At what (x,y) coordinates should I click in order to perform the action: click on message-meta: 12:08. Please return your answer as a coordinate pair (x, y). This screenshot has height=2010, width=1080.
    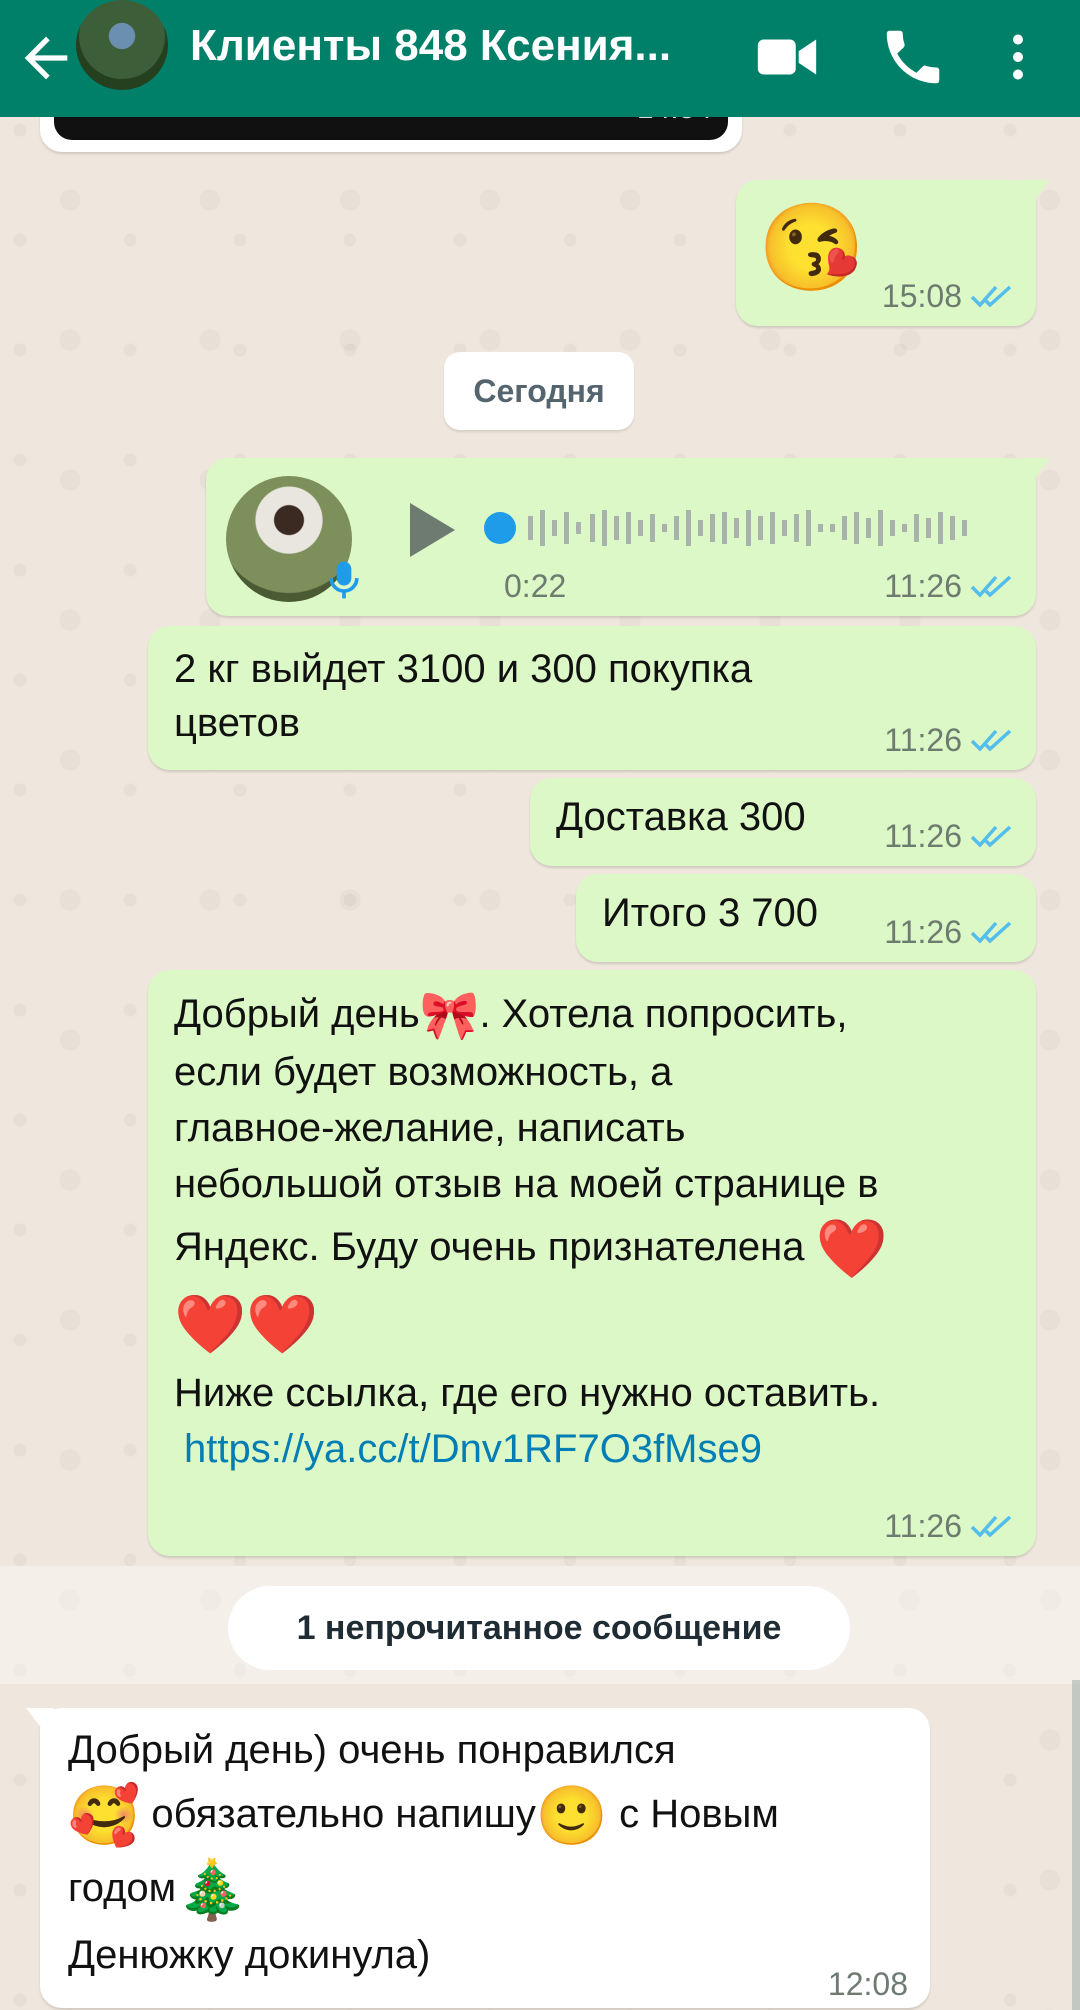
    Looking at the image, I should click on (868, 1984).